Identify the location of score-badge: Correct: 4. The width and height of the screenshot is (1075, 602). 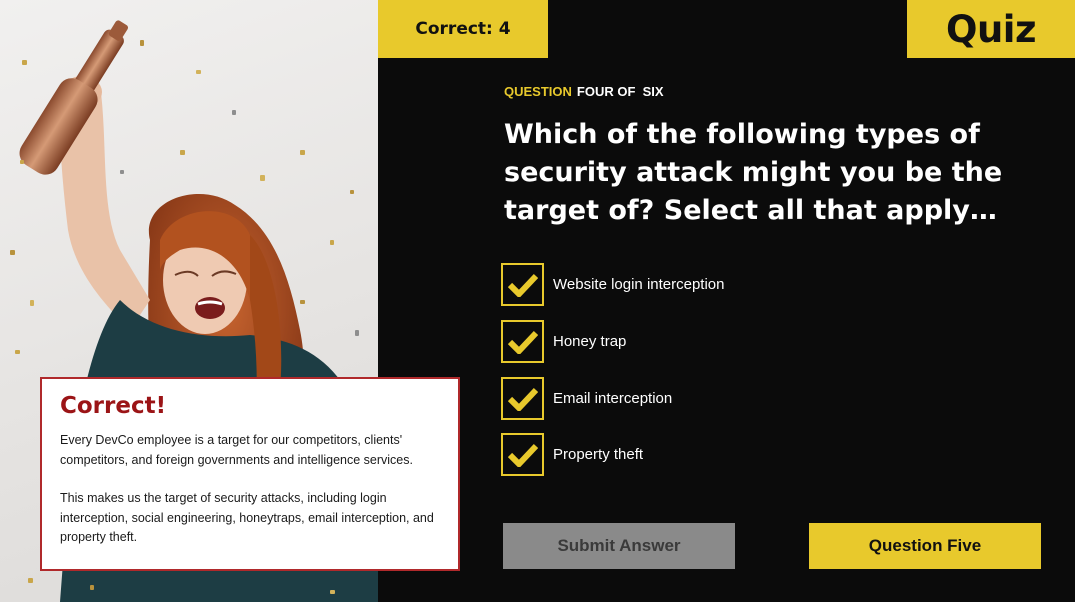
(463, 29).